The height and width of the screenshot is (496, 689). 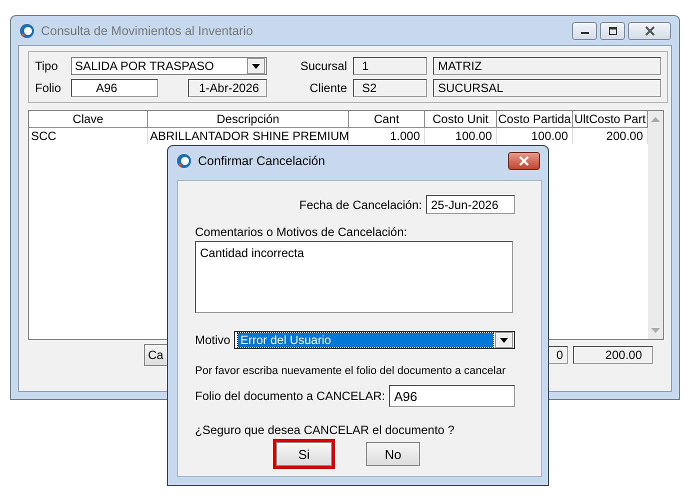 I want to click on field-label: Sucursal, so click(x=323, y=66).